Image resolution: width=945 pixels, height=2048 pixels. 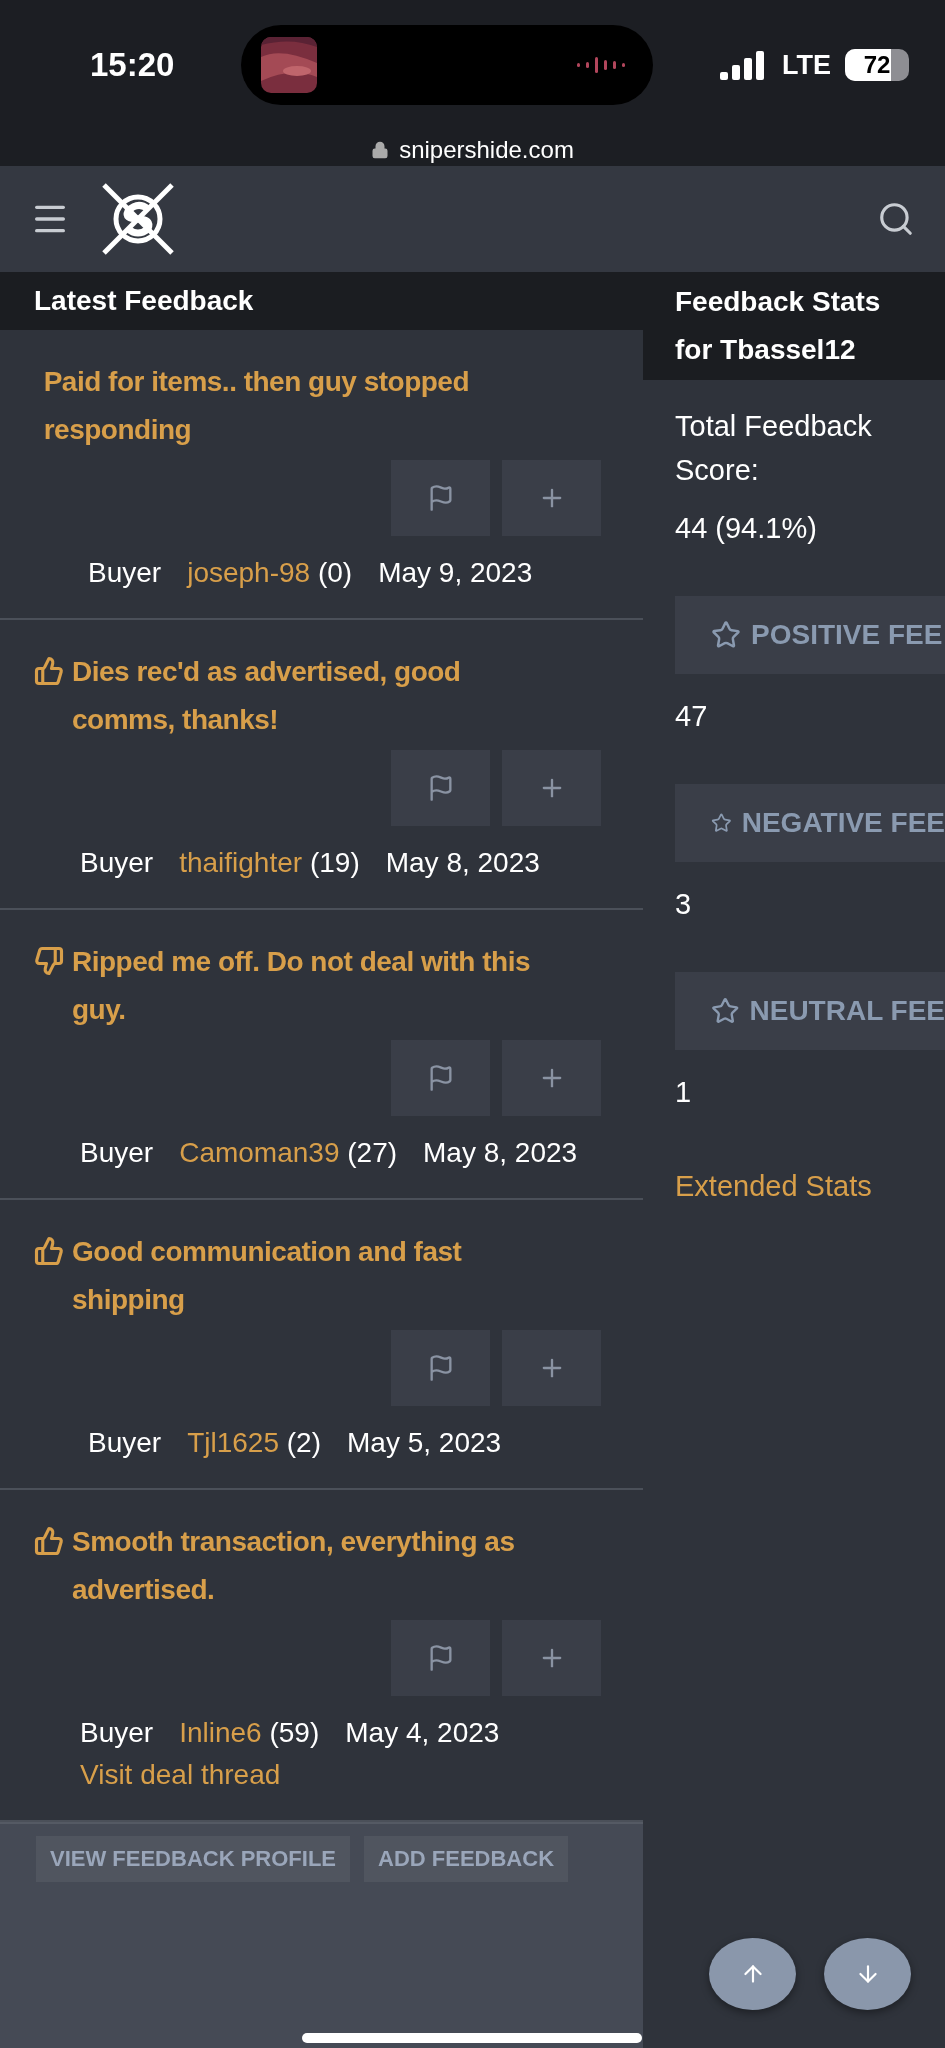 I want to click on user-link: Tjl1625, so click(x=233, y=1442).